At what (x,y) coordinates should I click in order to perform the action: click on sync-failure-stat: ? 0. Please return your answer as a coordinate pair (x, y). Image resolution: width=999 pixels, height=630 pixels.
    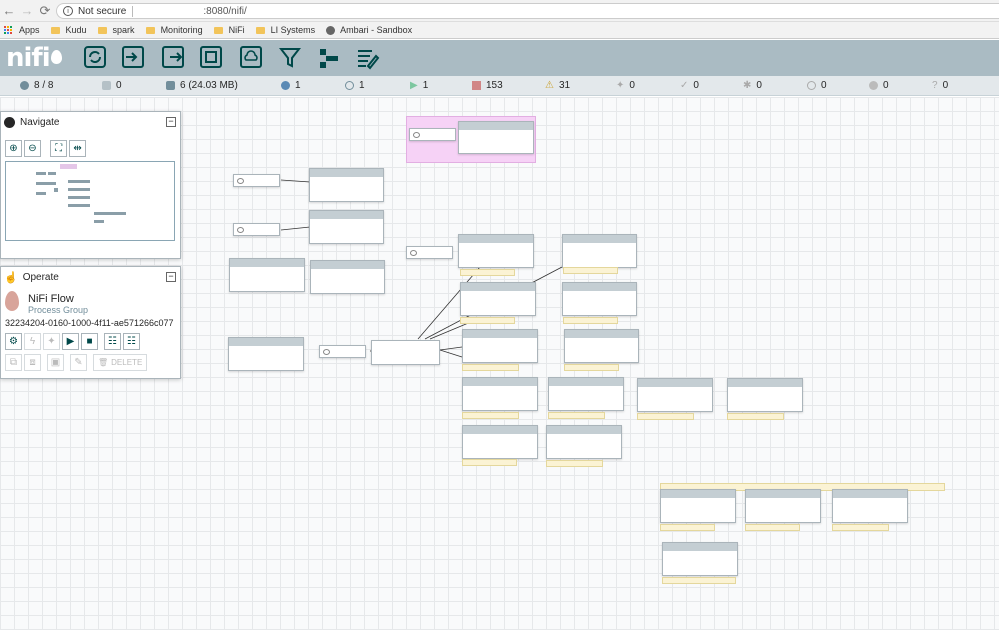
    Looking at the image, I should click on (940, 85).